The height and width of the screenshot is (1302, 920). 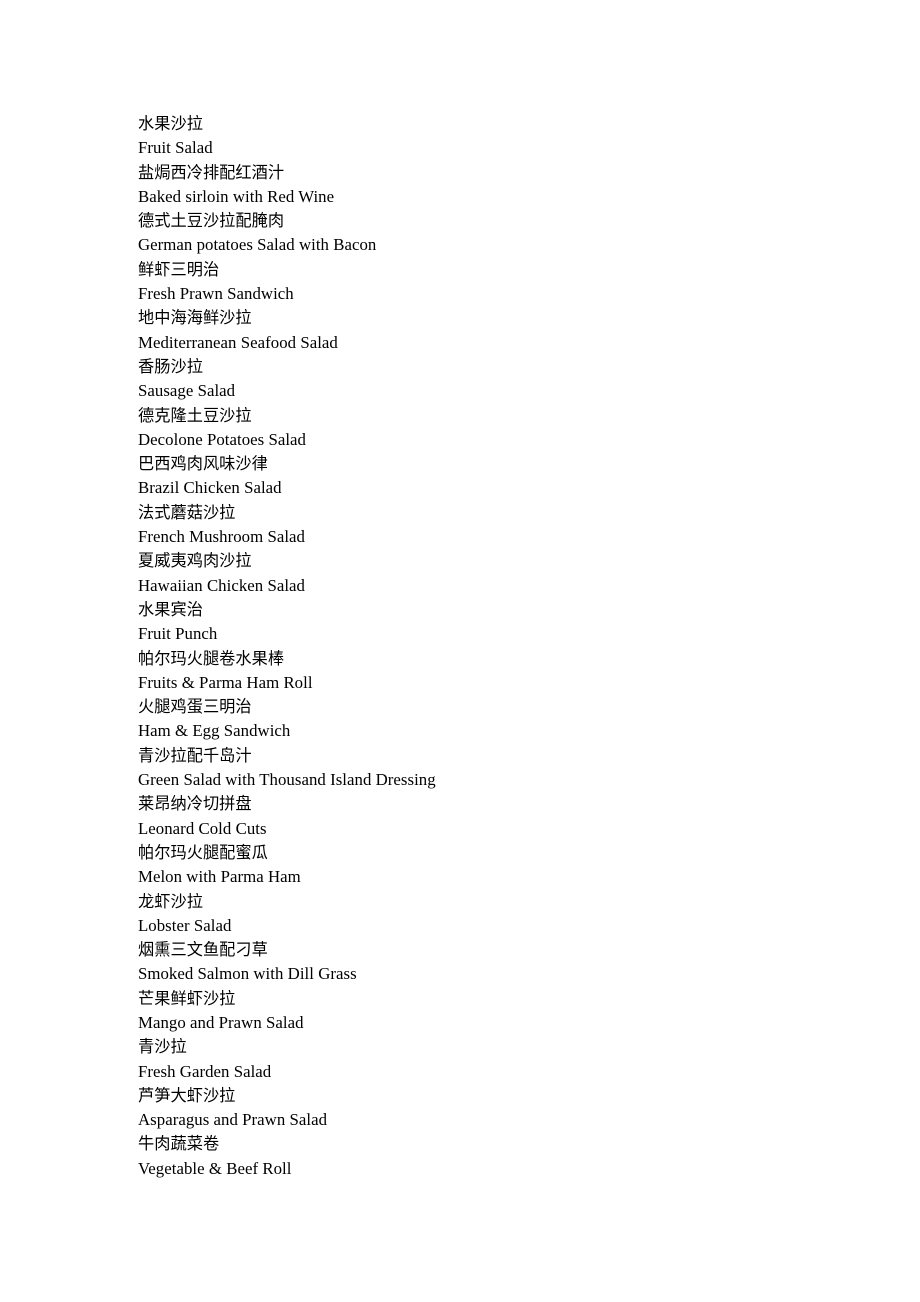 I want to click on menu-item-name-zh: 青沙拉配千岛汁, so click(x=195, y=755).